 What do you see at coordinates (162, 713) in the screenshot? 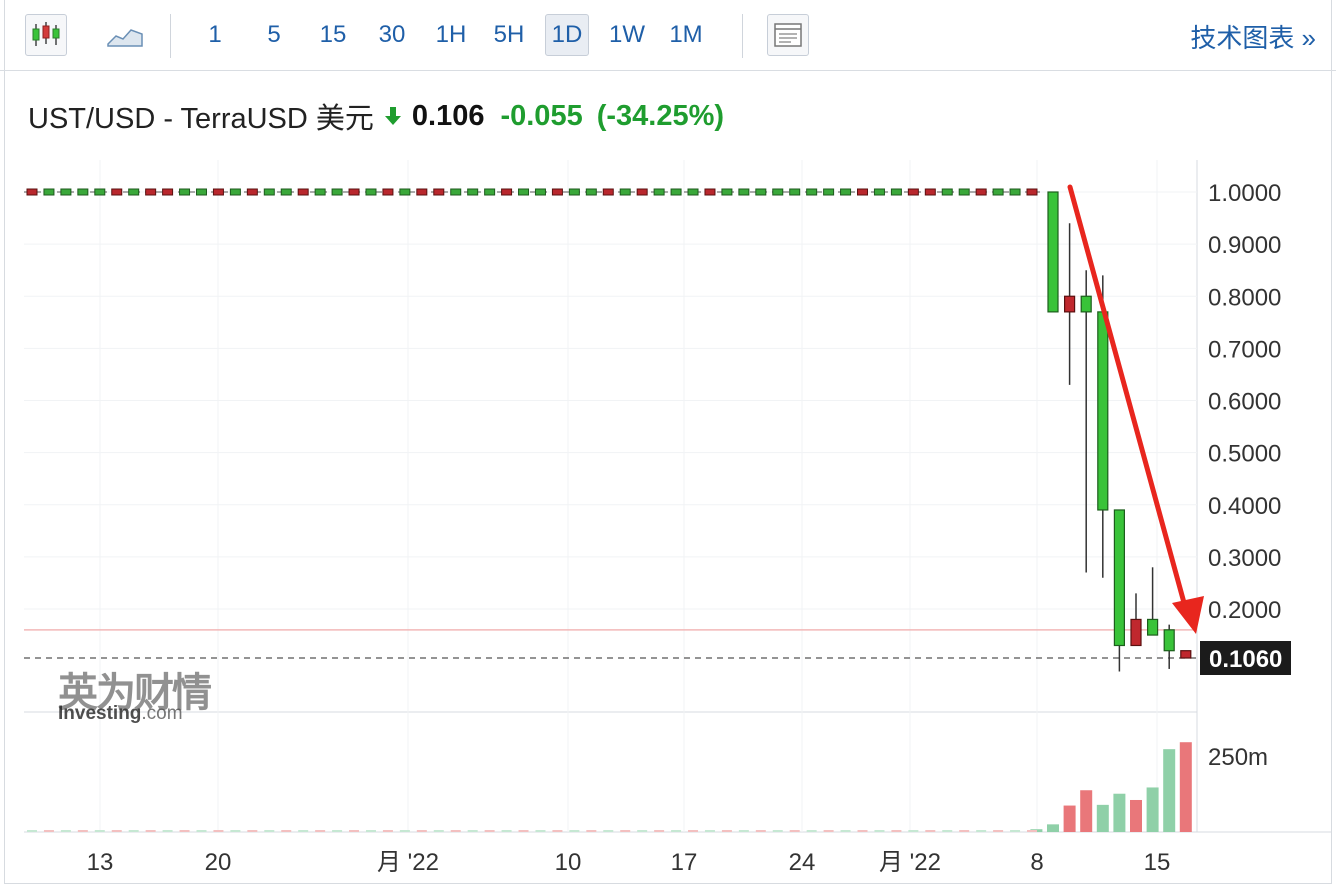
I see `watermark-brand-en-domain: .com` at bounding box center [162, 713].